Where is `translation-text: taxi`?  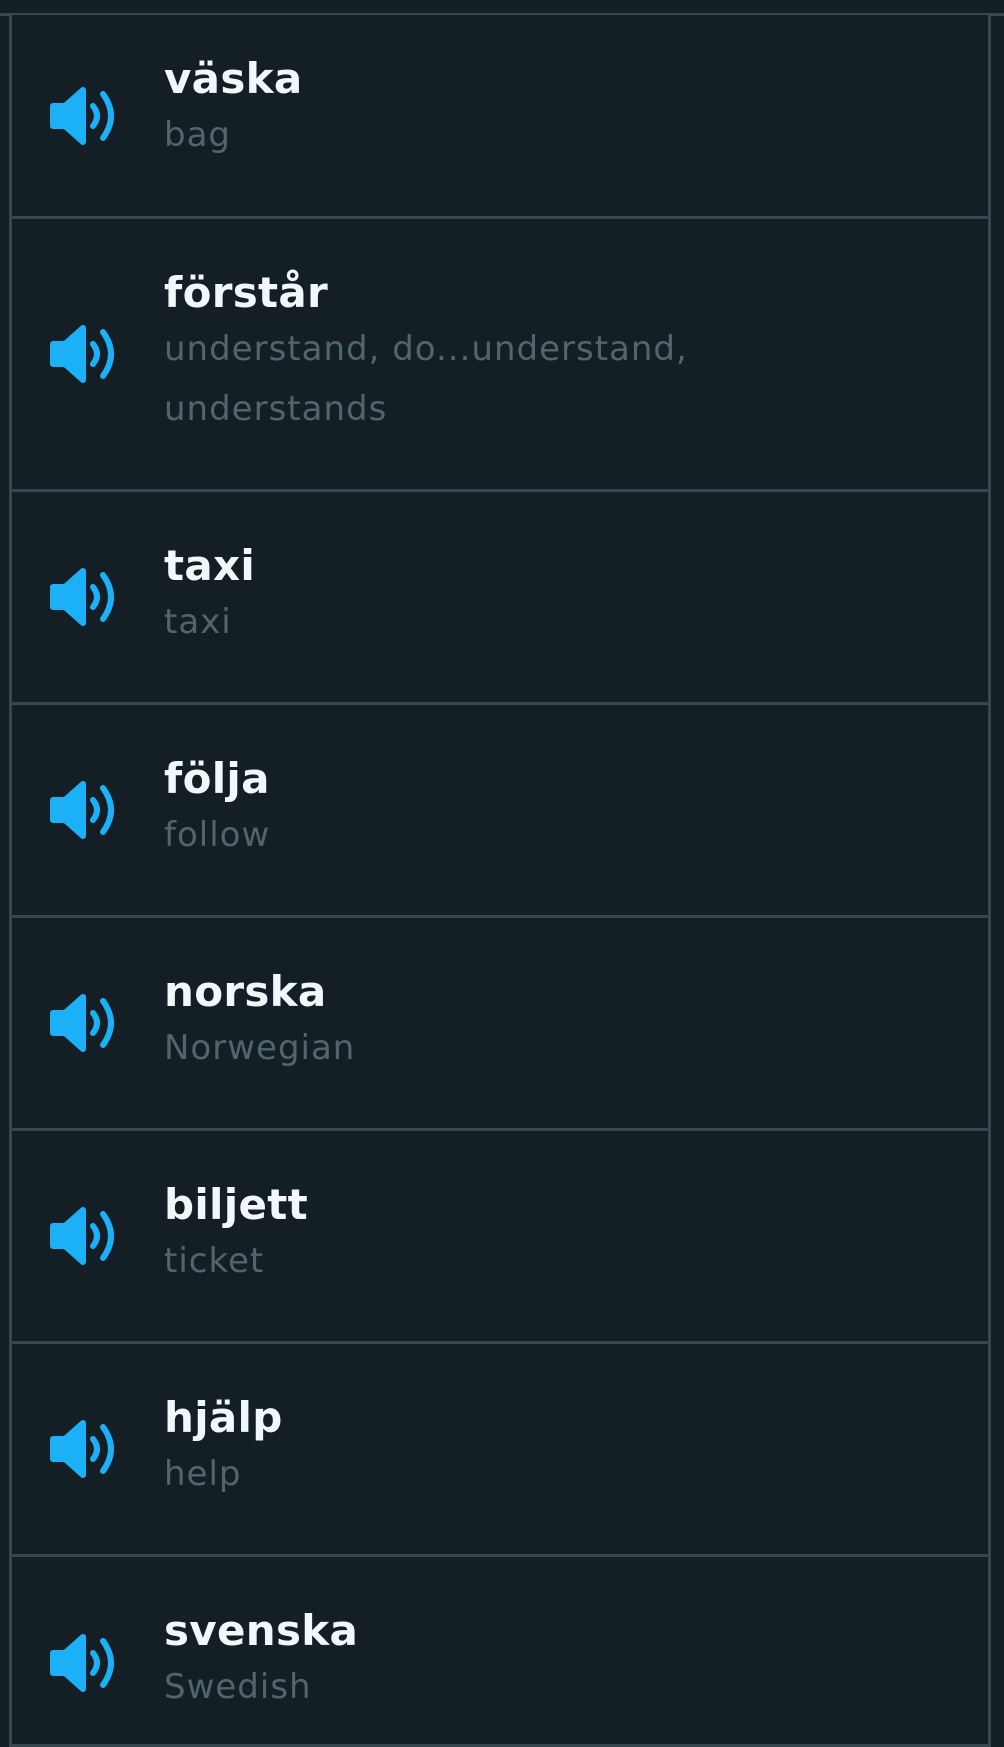 translation-text: taxi is located at coordinates (198, 622).